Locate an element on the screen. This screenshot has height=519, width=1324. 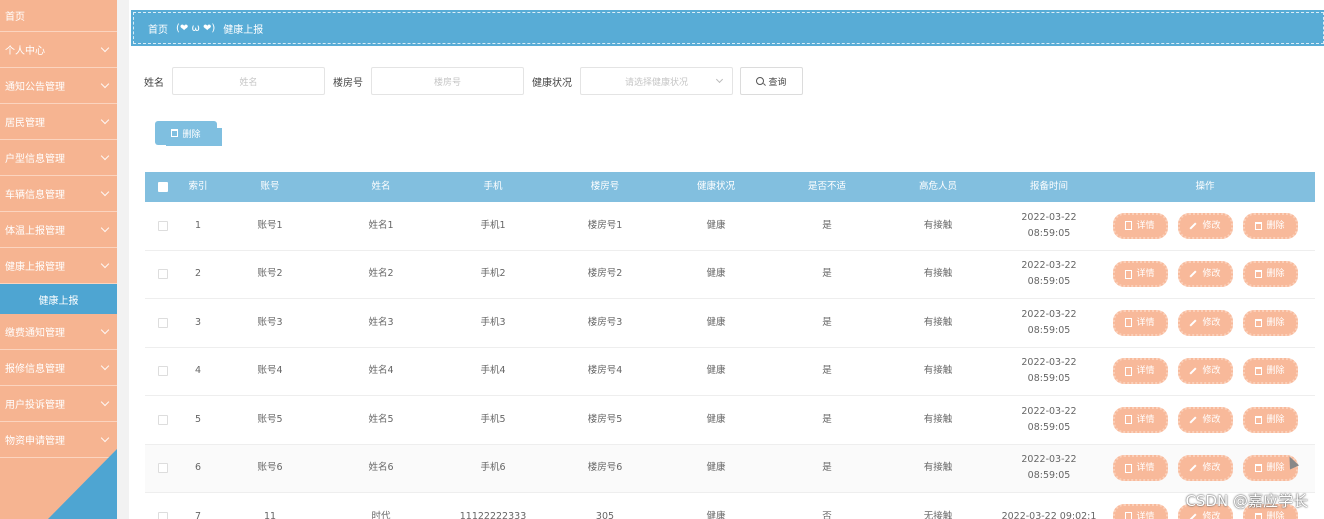
column-header-health: 健康状况 is located at coordinates (715, 186).